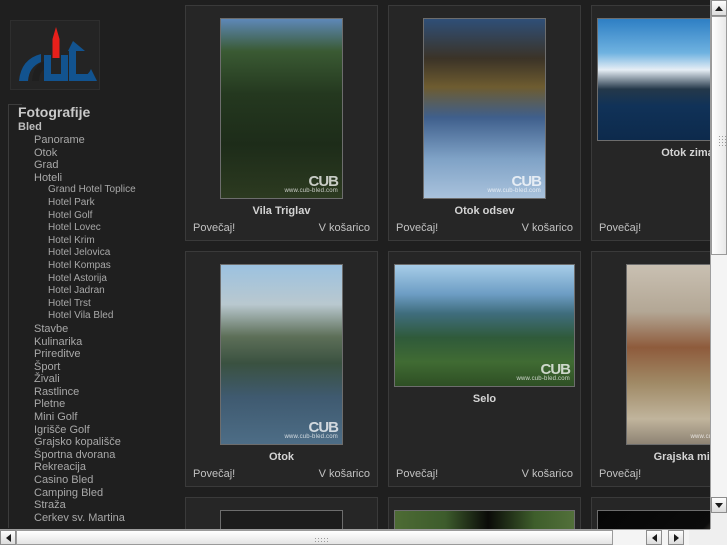 This screenshot has height=545, width=727. I want to click on grajska-miza-photo: CUBwww.cub-bled.com, so click(668, 354).